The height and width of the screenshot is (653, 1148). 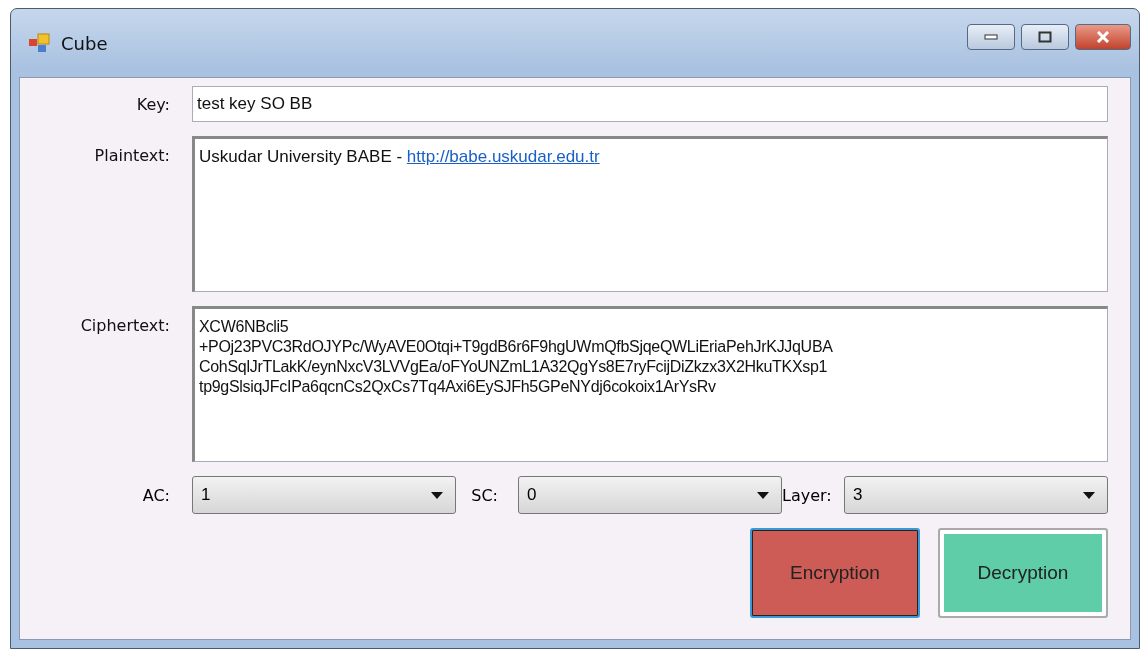 I want to click on combo-label: SC:, so click(x=484, y=495).